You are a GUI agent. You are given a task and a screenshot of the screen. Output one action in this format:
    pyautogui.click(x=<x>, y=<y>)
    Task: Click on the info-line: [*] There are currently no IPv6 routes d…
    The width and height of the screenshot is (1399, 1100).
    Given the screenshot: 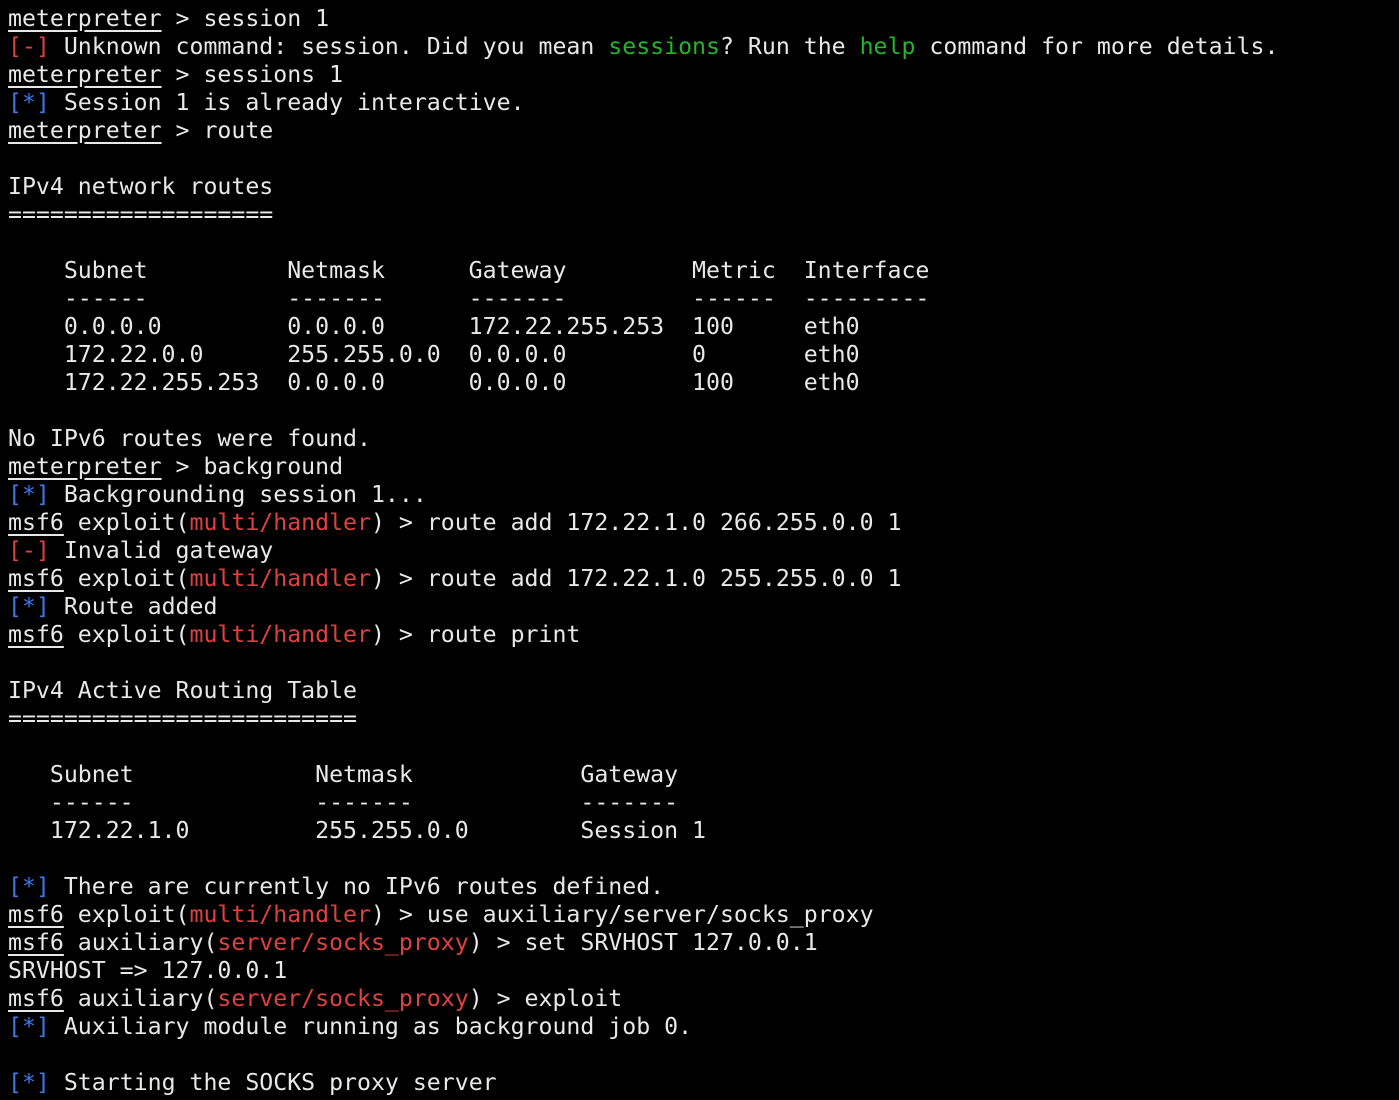 What is the action you would take?
    pyautogui.click(x=700, y=887)
    